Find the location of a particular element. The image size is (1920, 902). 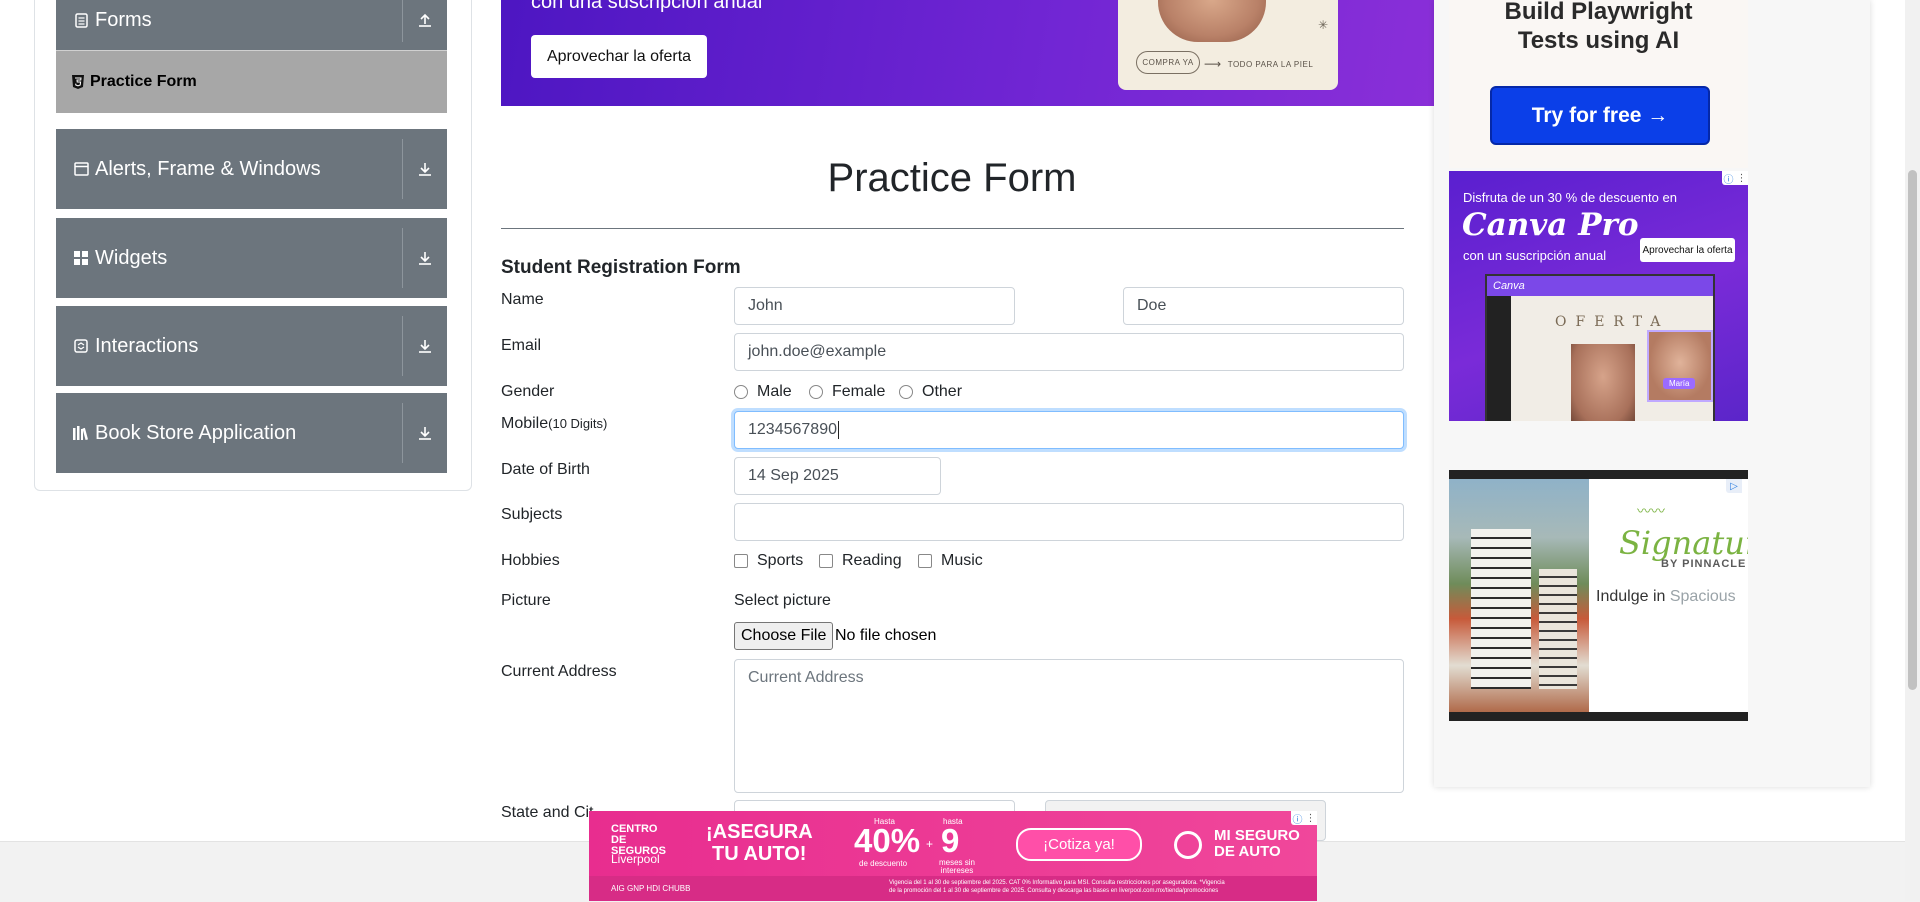

hobby-checkbox-reading: Reading is located at coordinates (860, 561).